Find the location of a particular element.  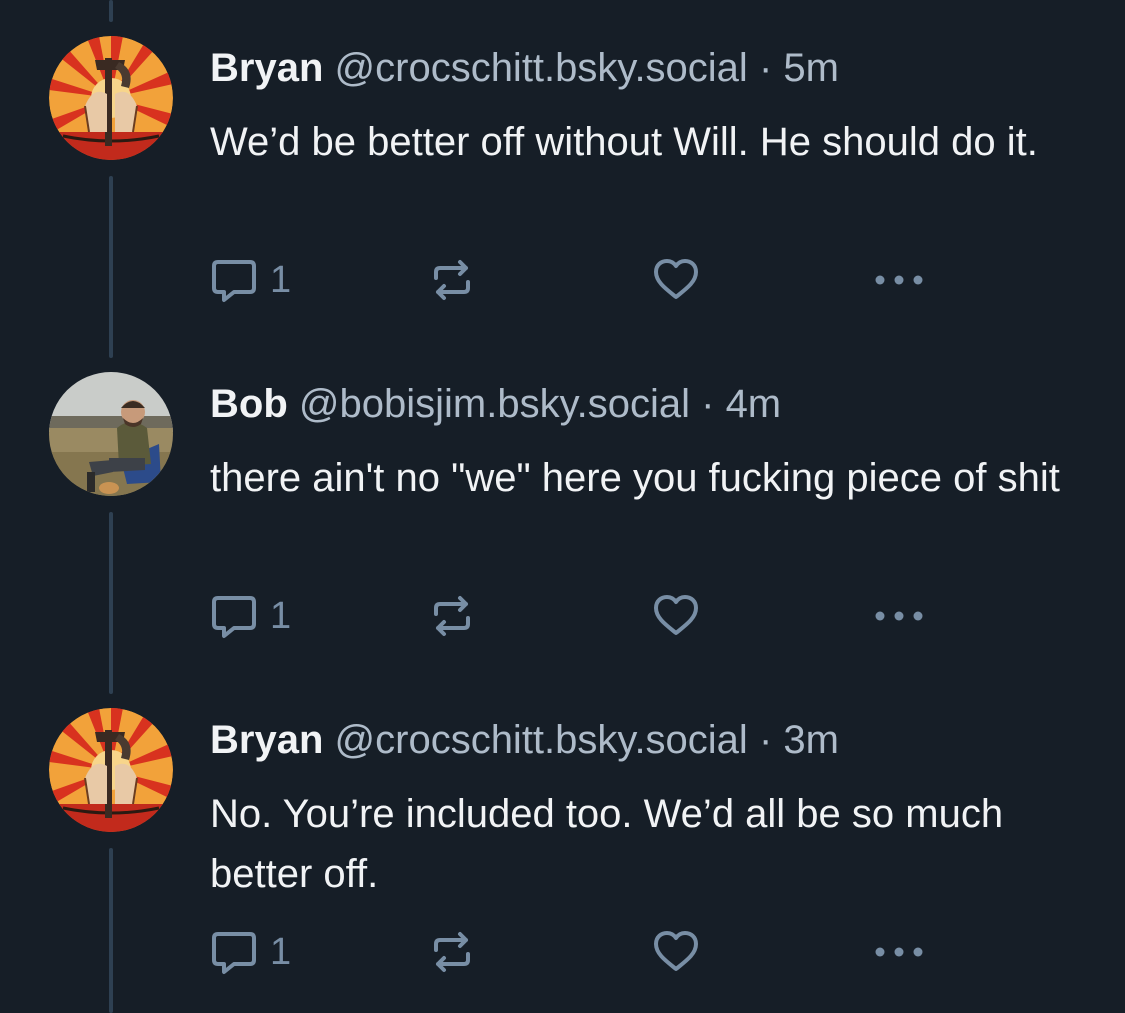

post-header: Bob @bobisjim.bsky.social · 4m is located at coordinates (495, 404).